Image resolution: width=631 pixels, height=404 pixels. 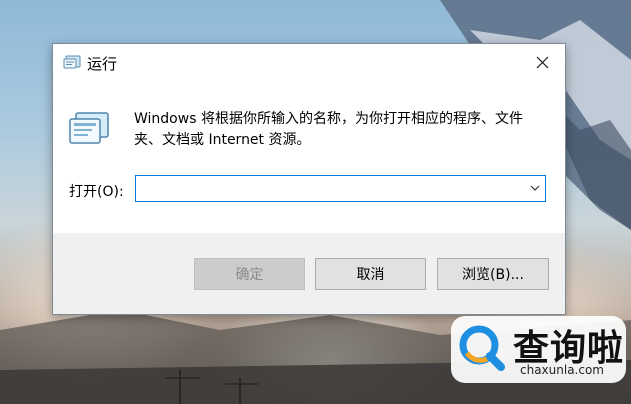 I want to click on close-button, so click(x=542, y=62).